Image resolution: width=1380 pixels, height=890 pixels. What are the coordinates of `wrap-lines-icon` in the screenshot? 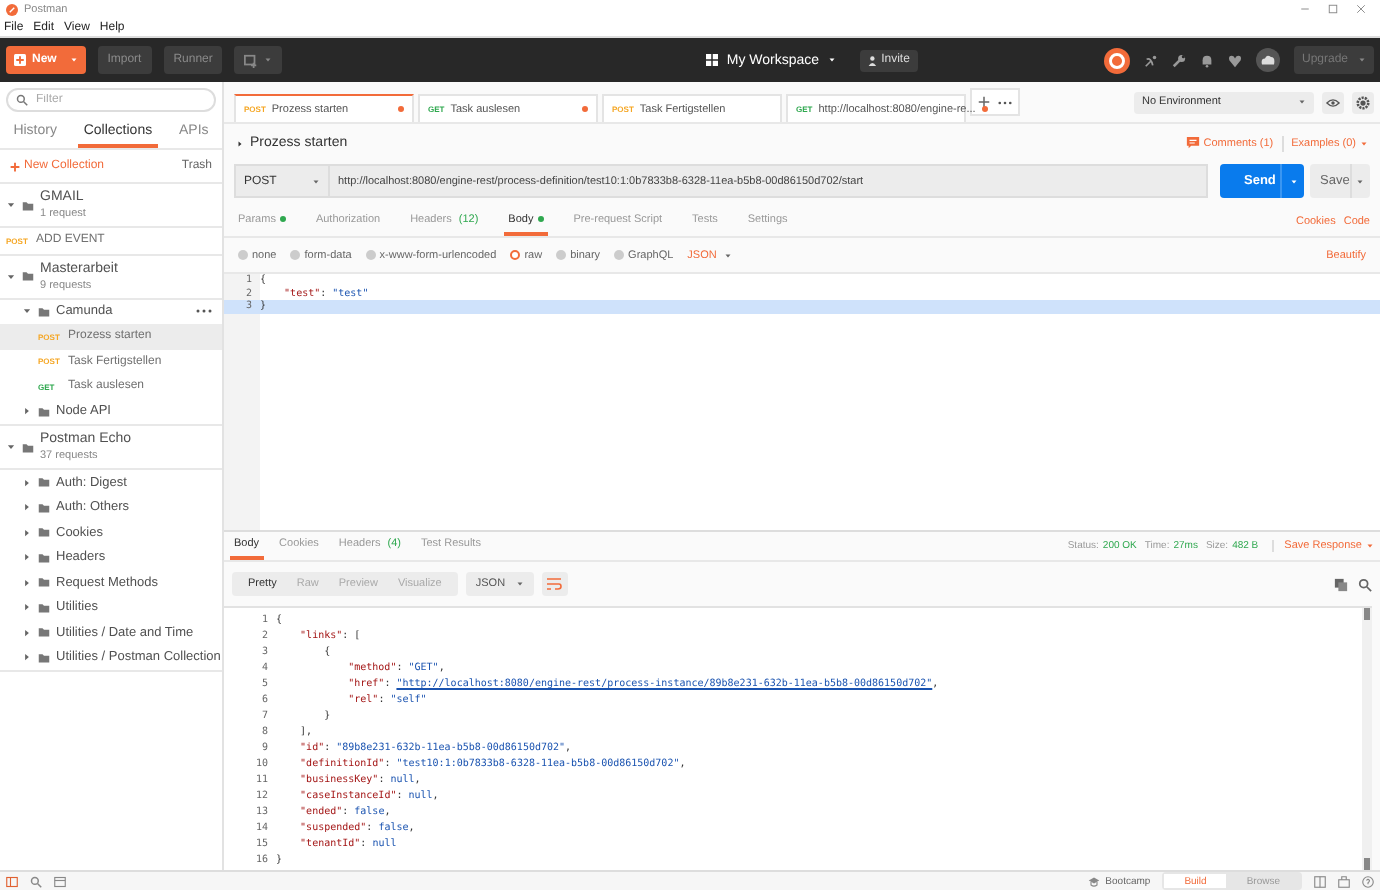 It's located at (554, 584).